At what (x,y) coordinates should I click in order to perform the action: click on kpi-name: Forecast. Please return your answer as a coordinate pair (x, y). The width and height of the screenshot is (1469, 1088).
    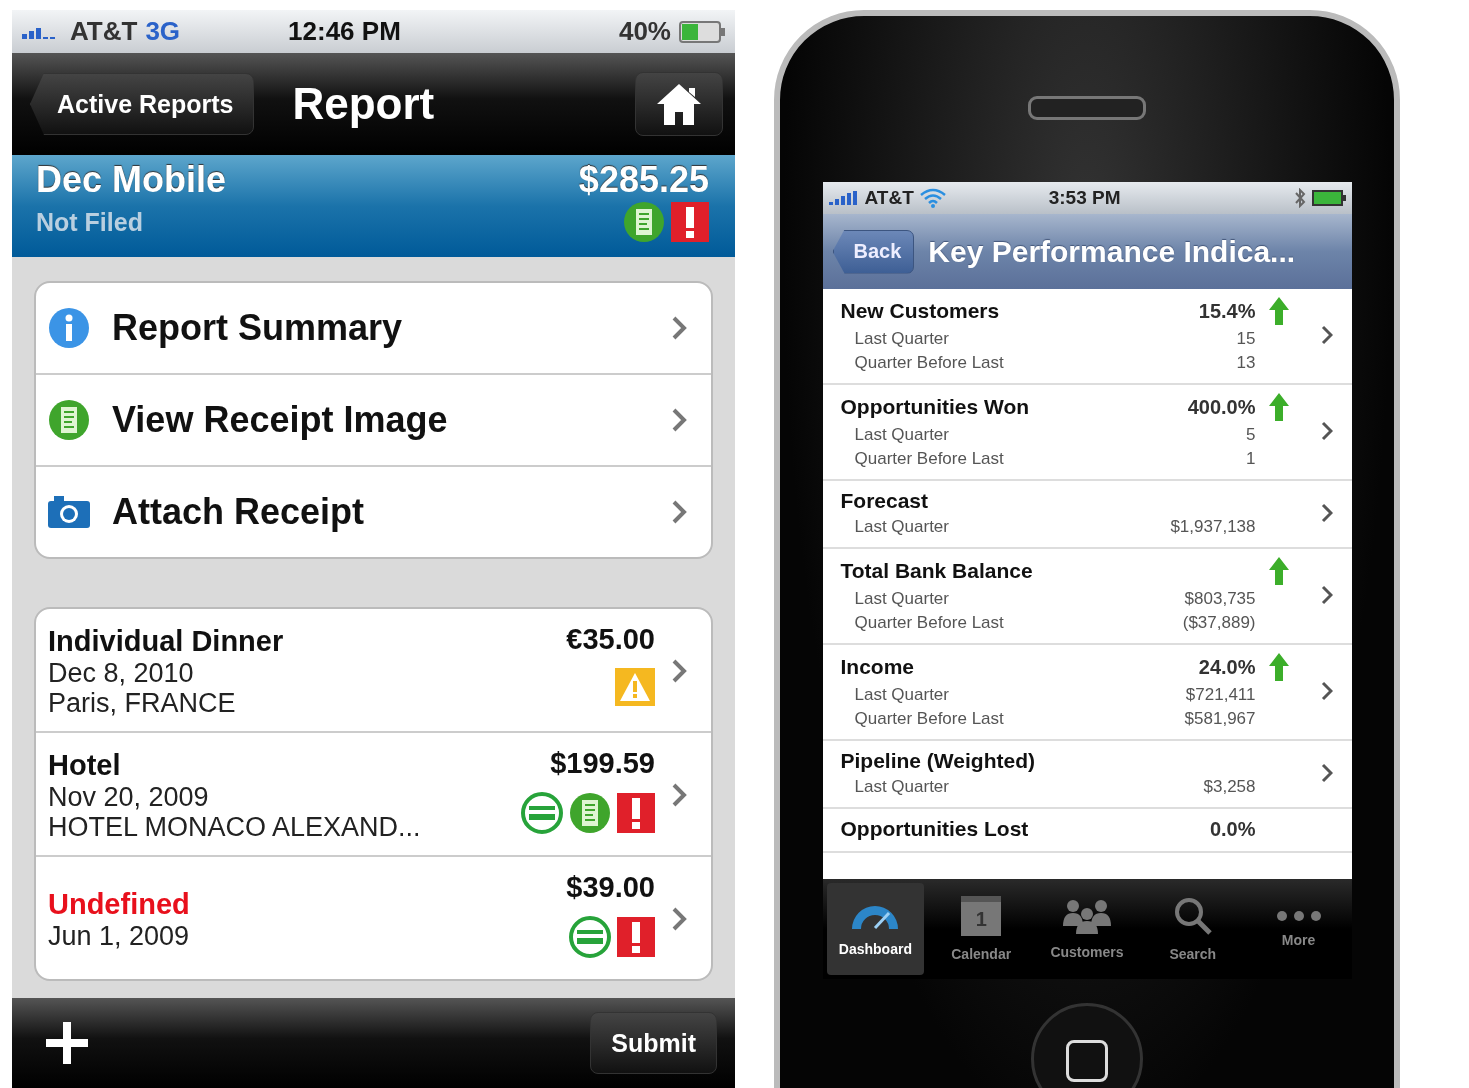
    Looking at the image, I should click on (885, 501).